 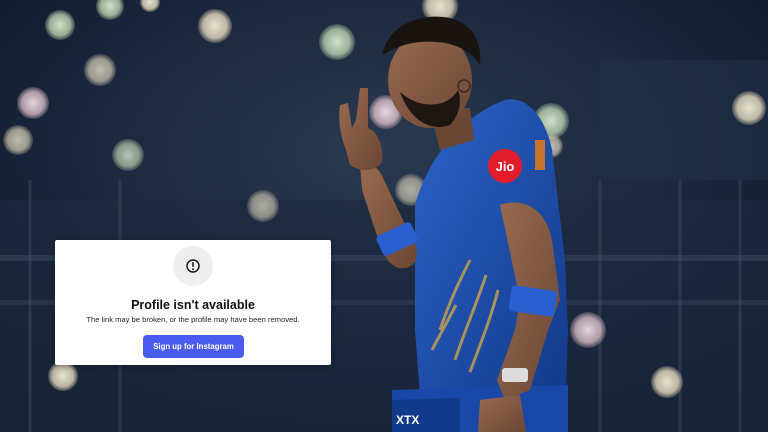 I want to click on jersey-logo-text: Jio, so click(x=505, y=166).